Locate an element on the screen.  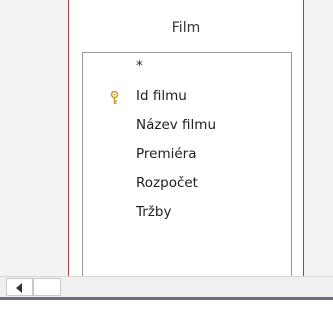
field-label: Id filmu is located at coordinates (161, 96).